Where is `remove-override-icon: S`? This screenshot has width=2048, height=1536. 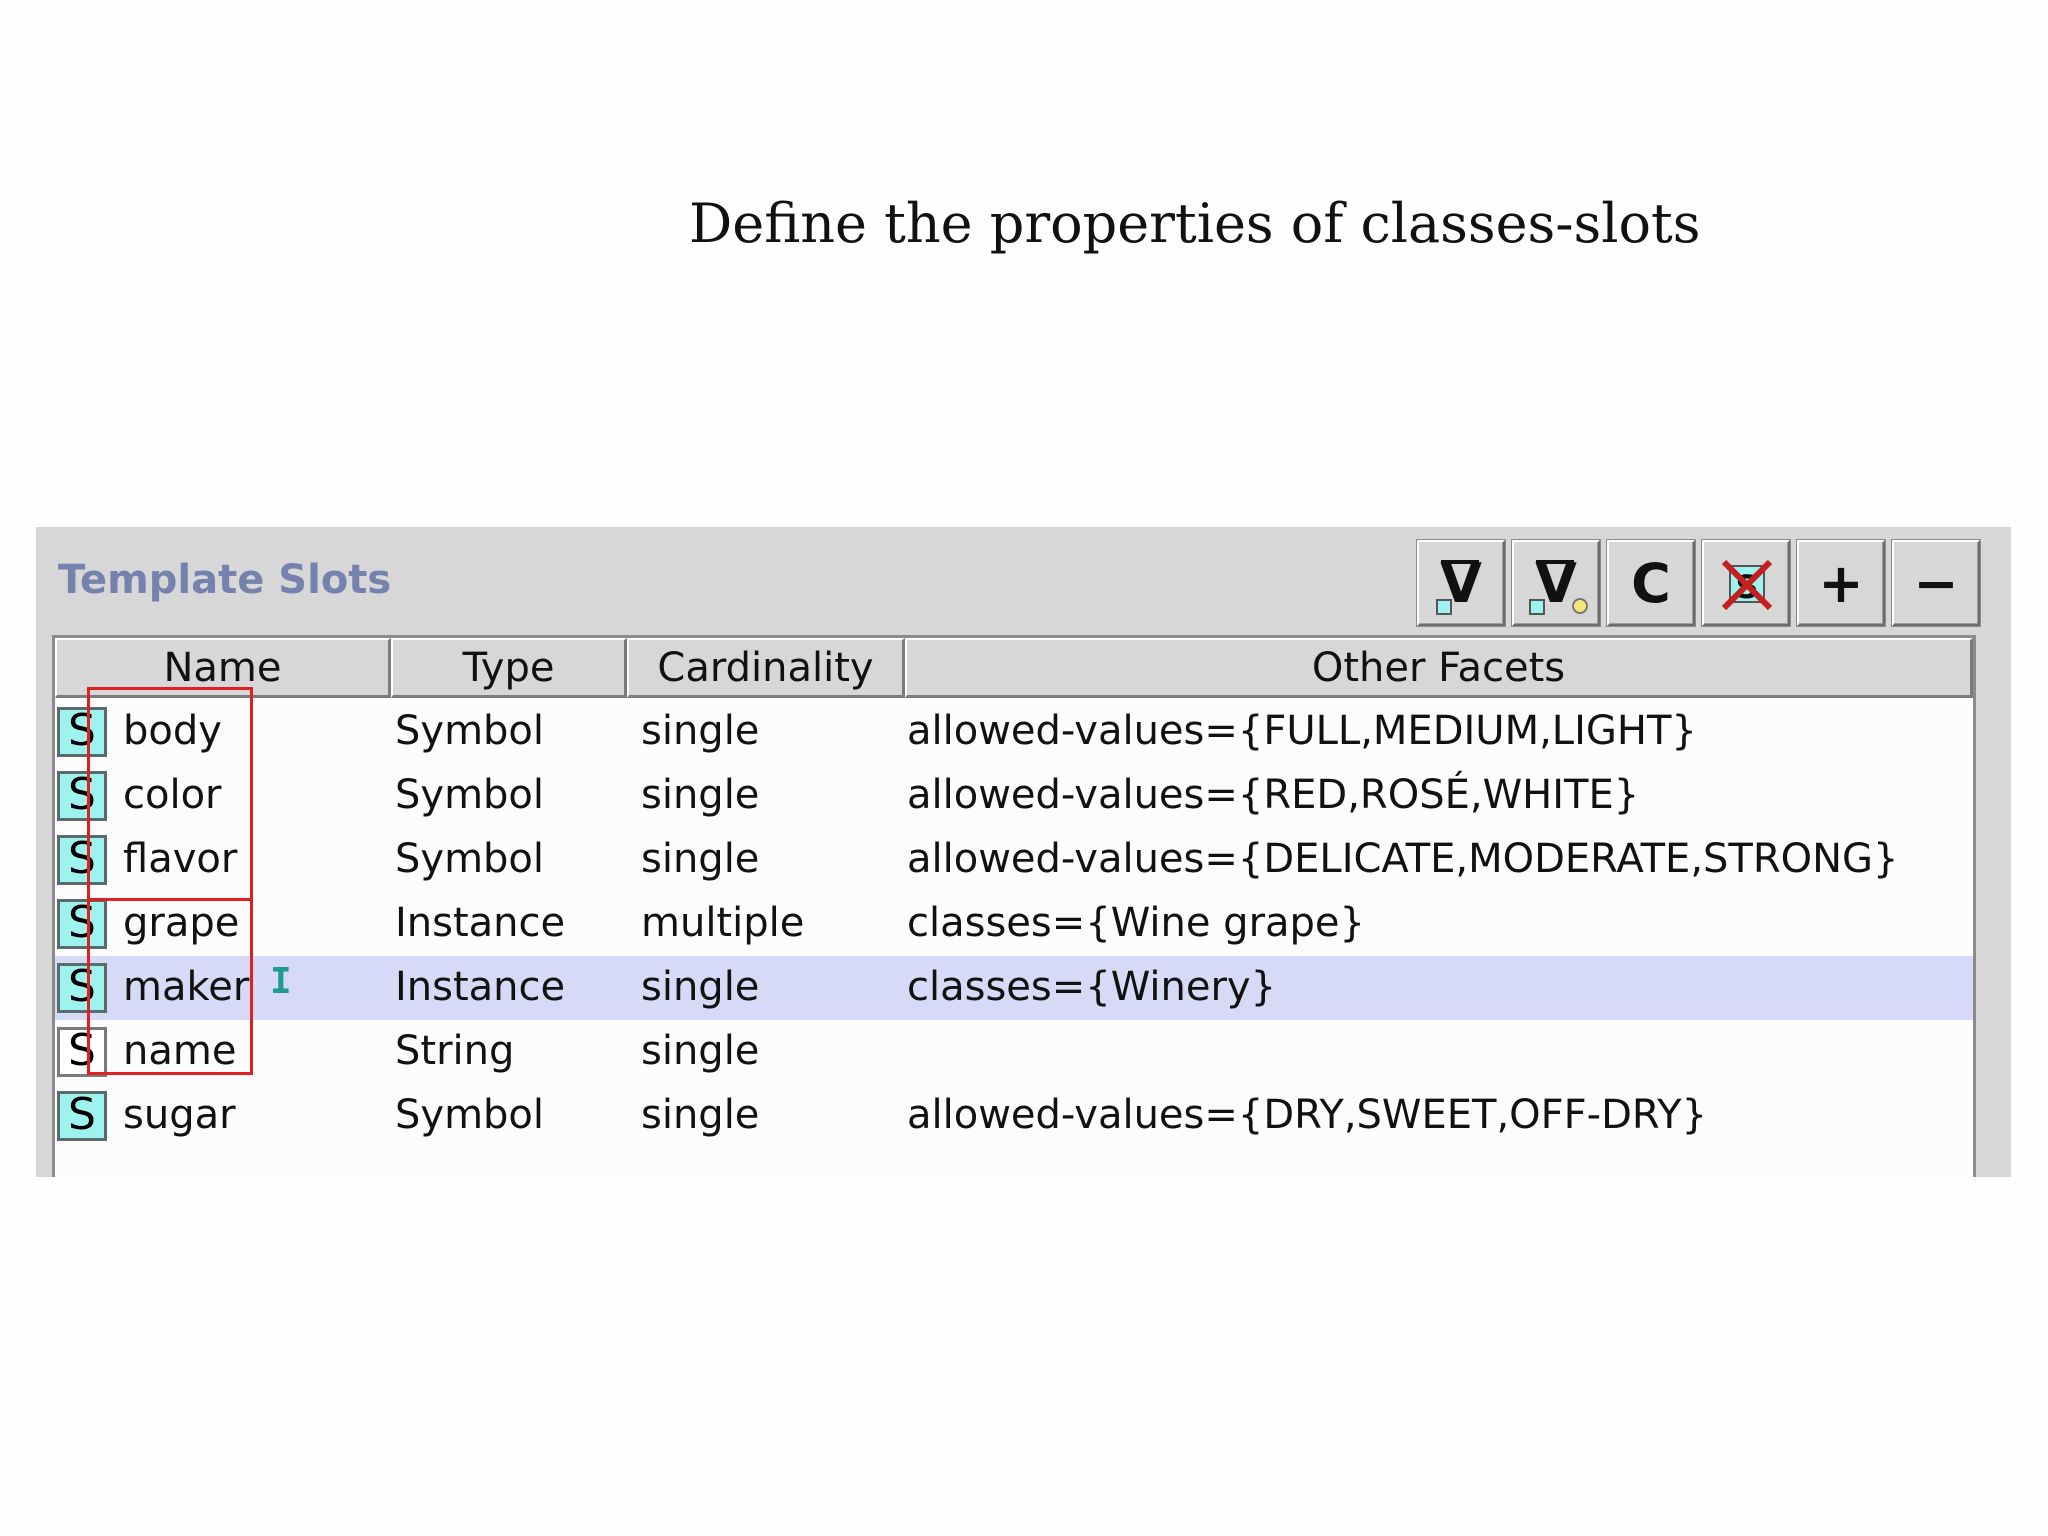
remove-override-icon: S is located at coordinates (1746, 583).